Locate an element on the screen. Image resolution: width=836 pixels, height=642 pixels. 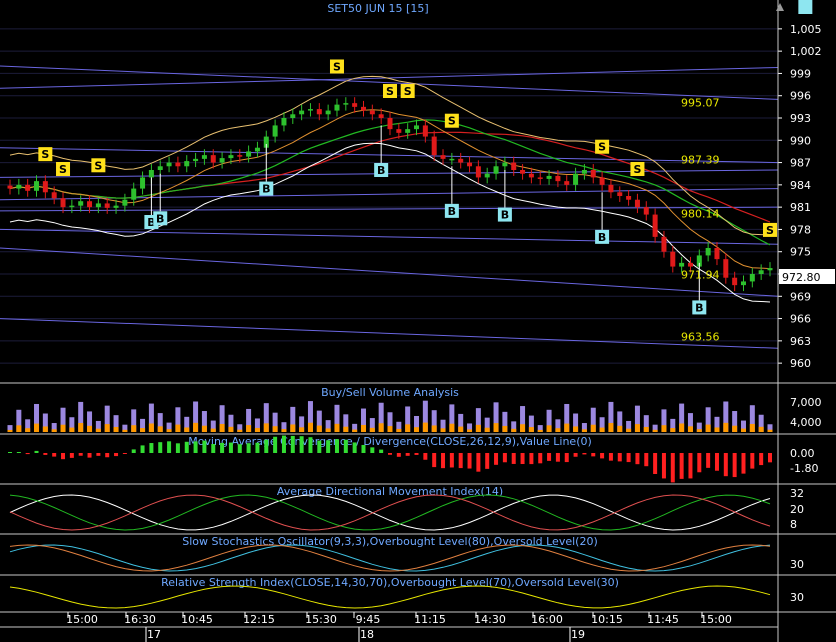
panel-y-tick-label: 7,000 is located at coordinates (806, 402).